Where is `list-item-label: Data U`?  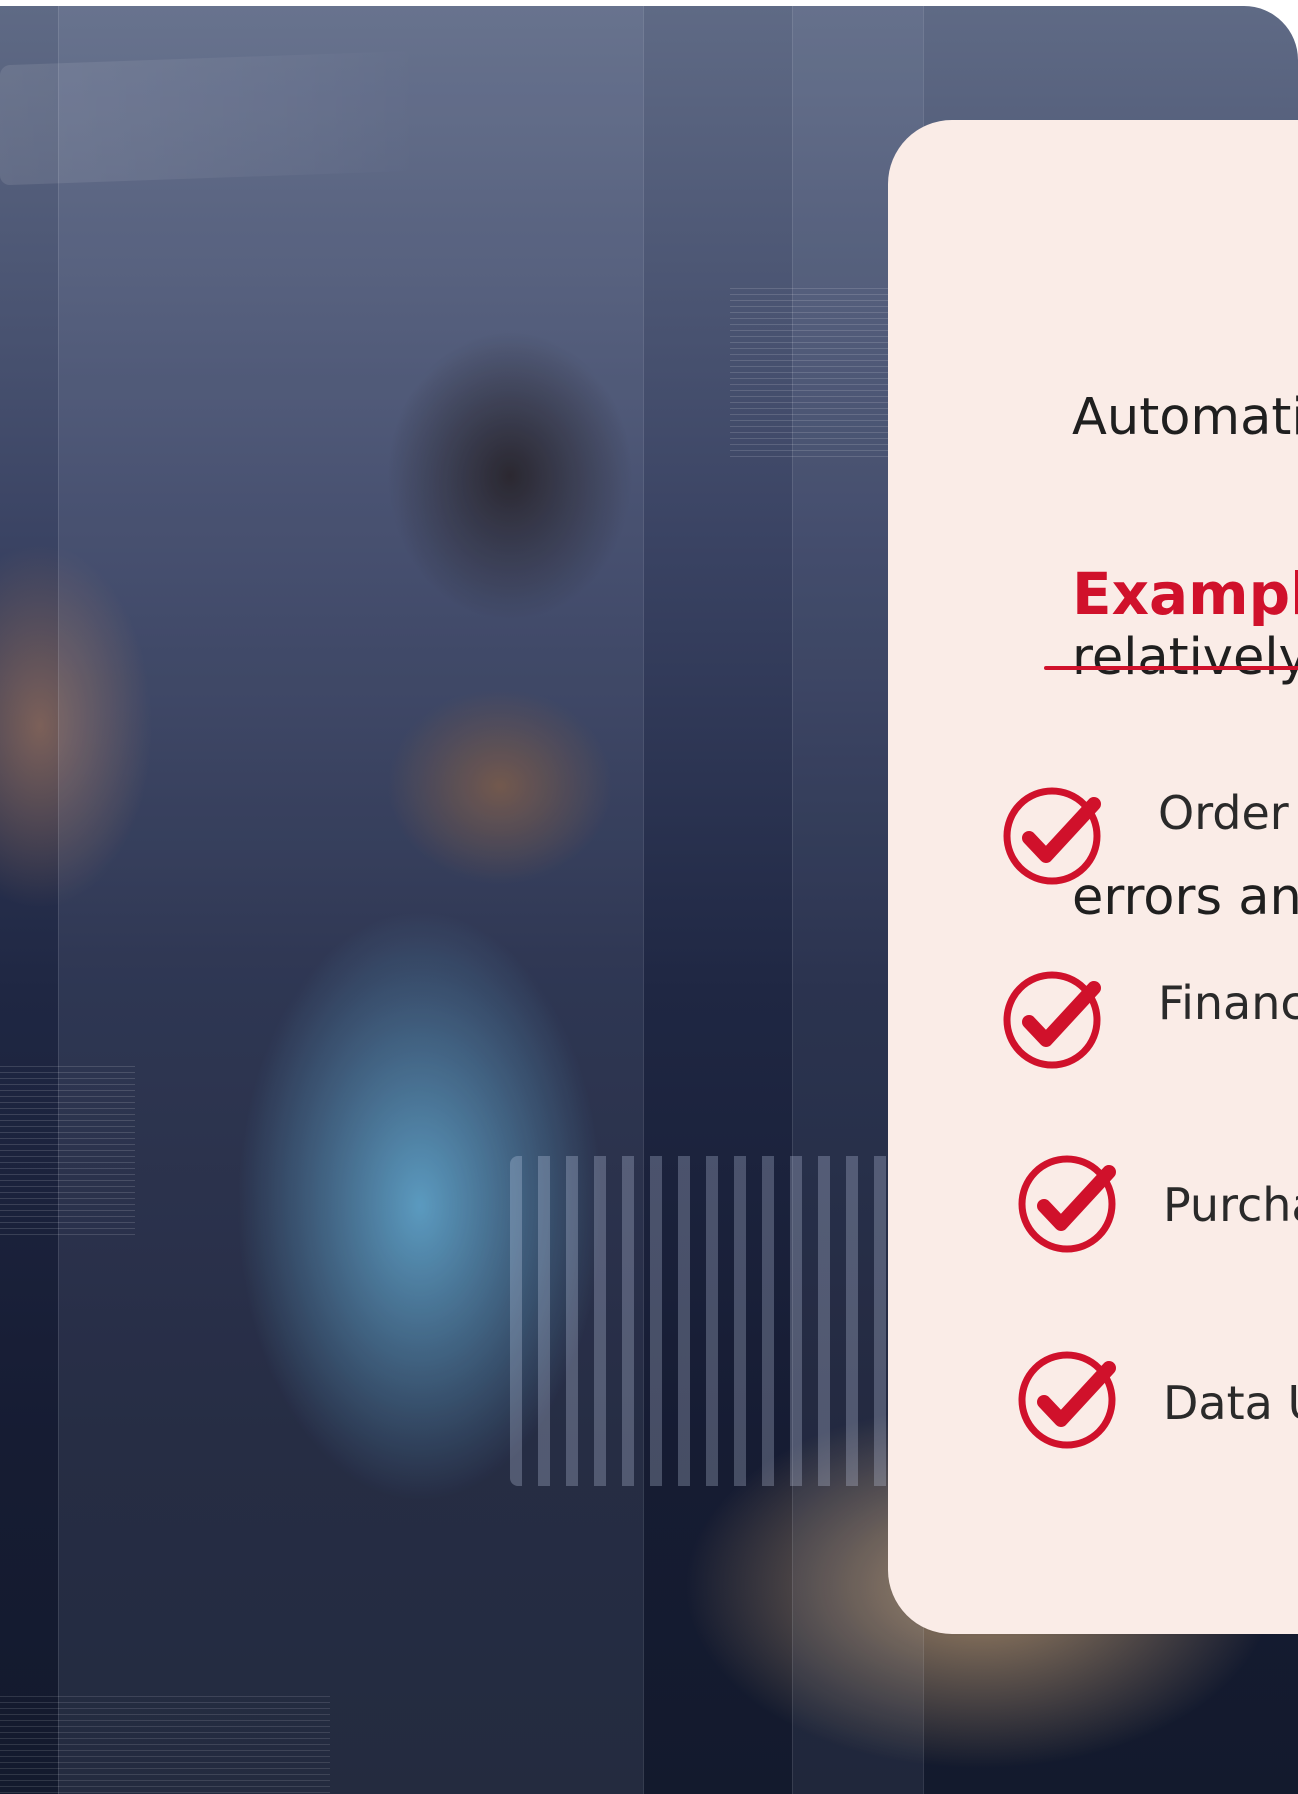 list-item-label: Data U is located at coordinates (1230, 1403).